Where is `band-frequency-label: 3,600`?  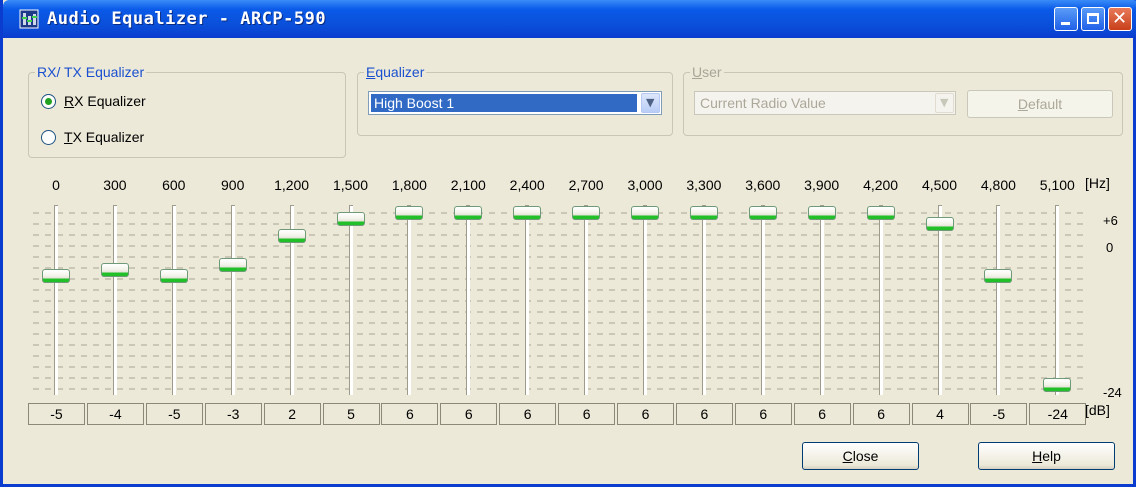
band-frequency-label: 3,600 is located at coordinates (763, 185).